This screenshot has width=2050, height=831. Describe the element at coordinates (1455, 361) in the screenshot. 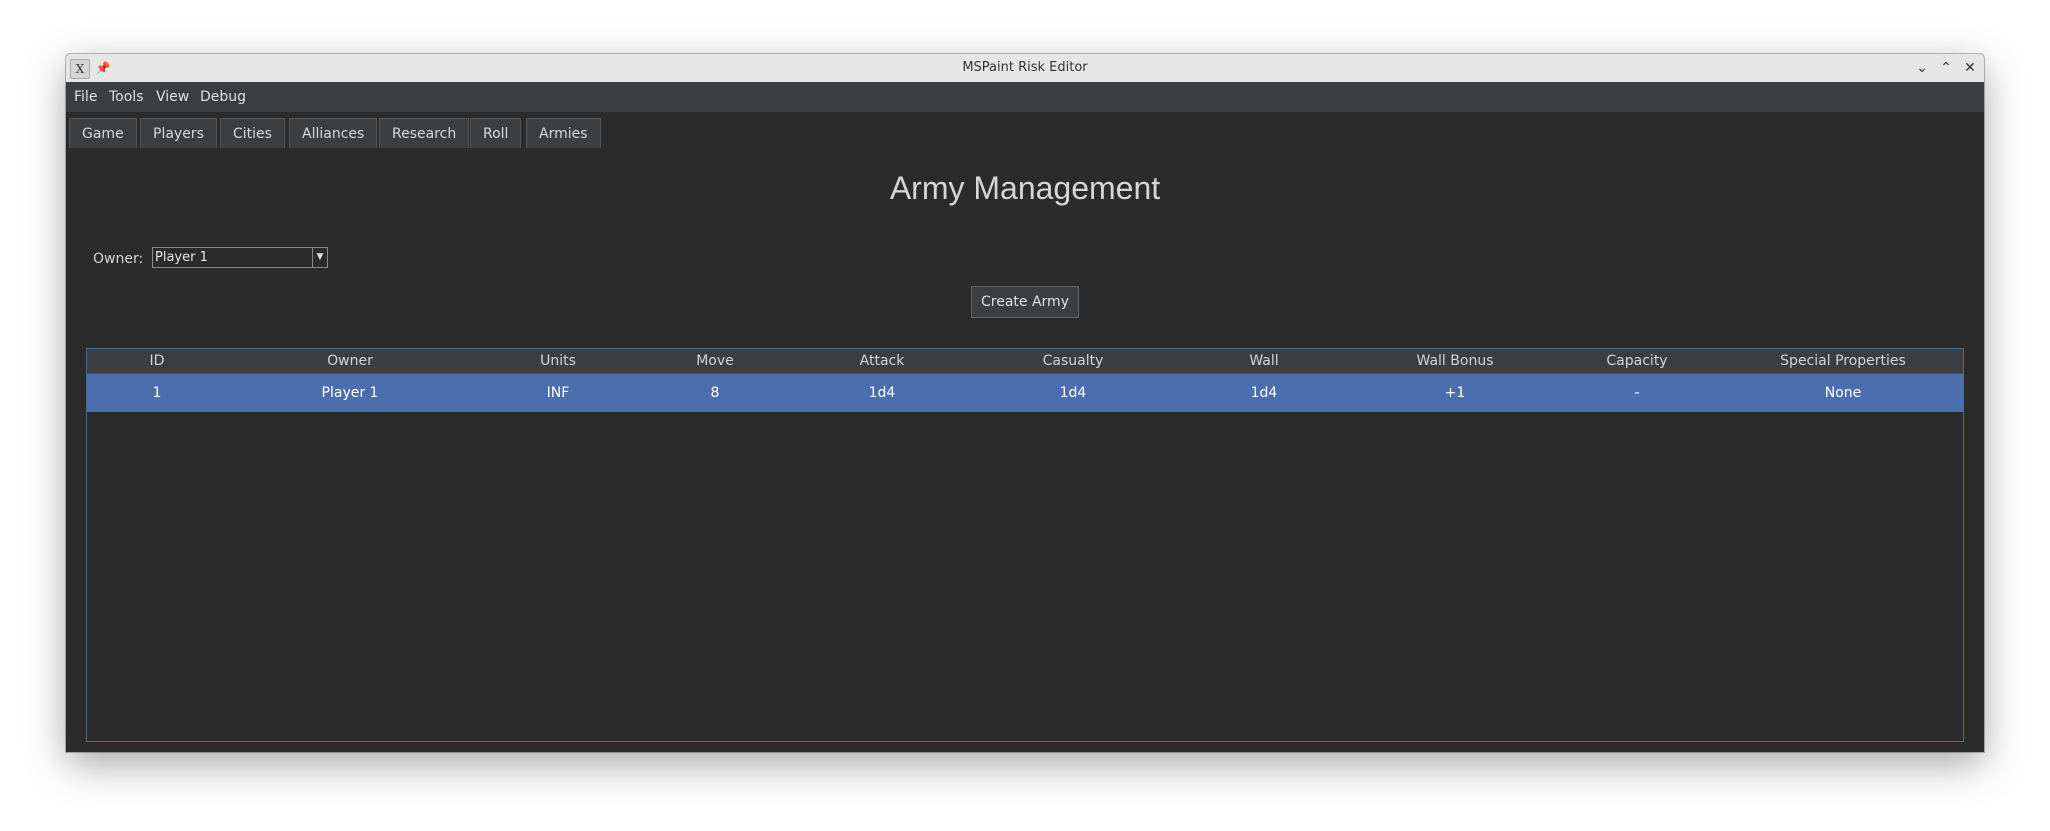

I see `column-header-wall-bonus: Wall Bonus` at that location.